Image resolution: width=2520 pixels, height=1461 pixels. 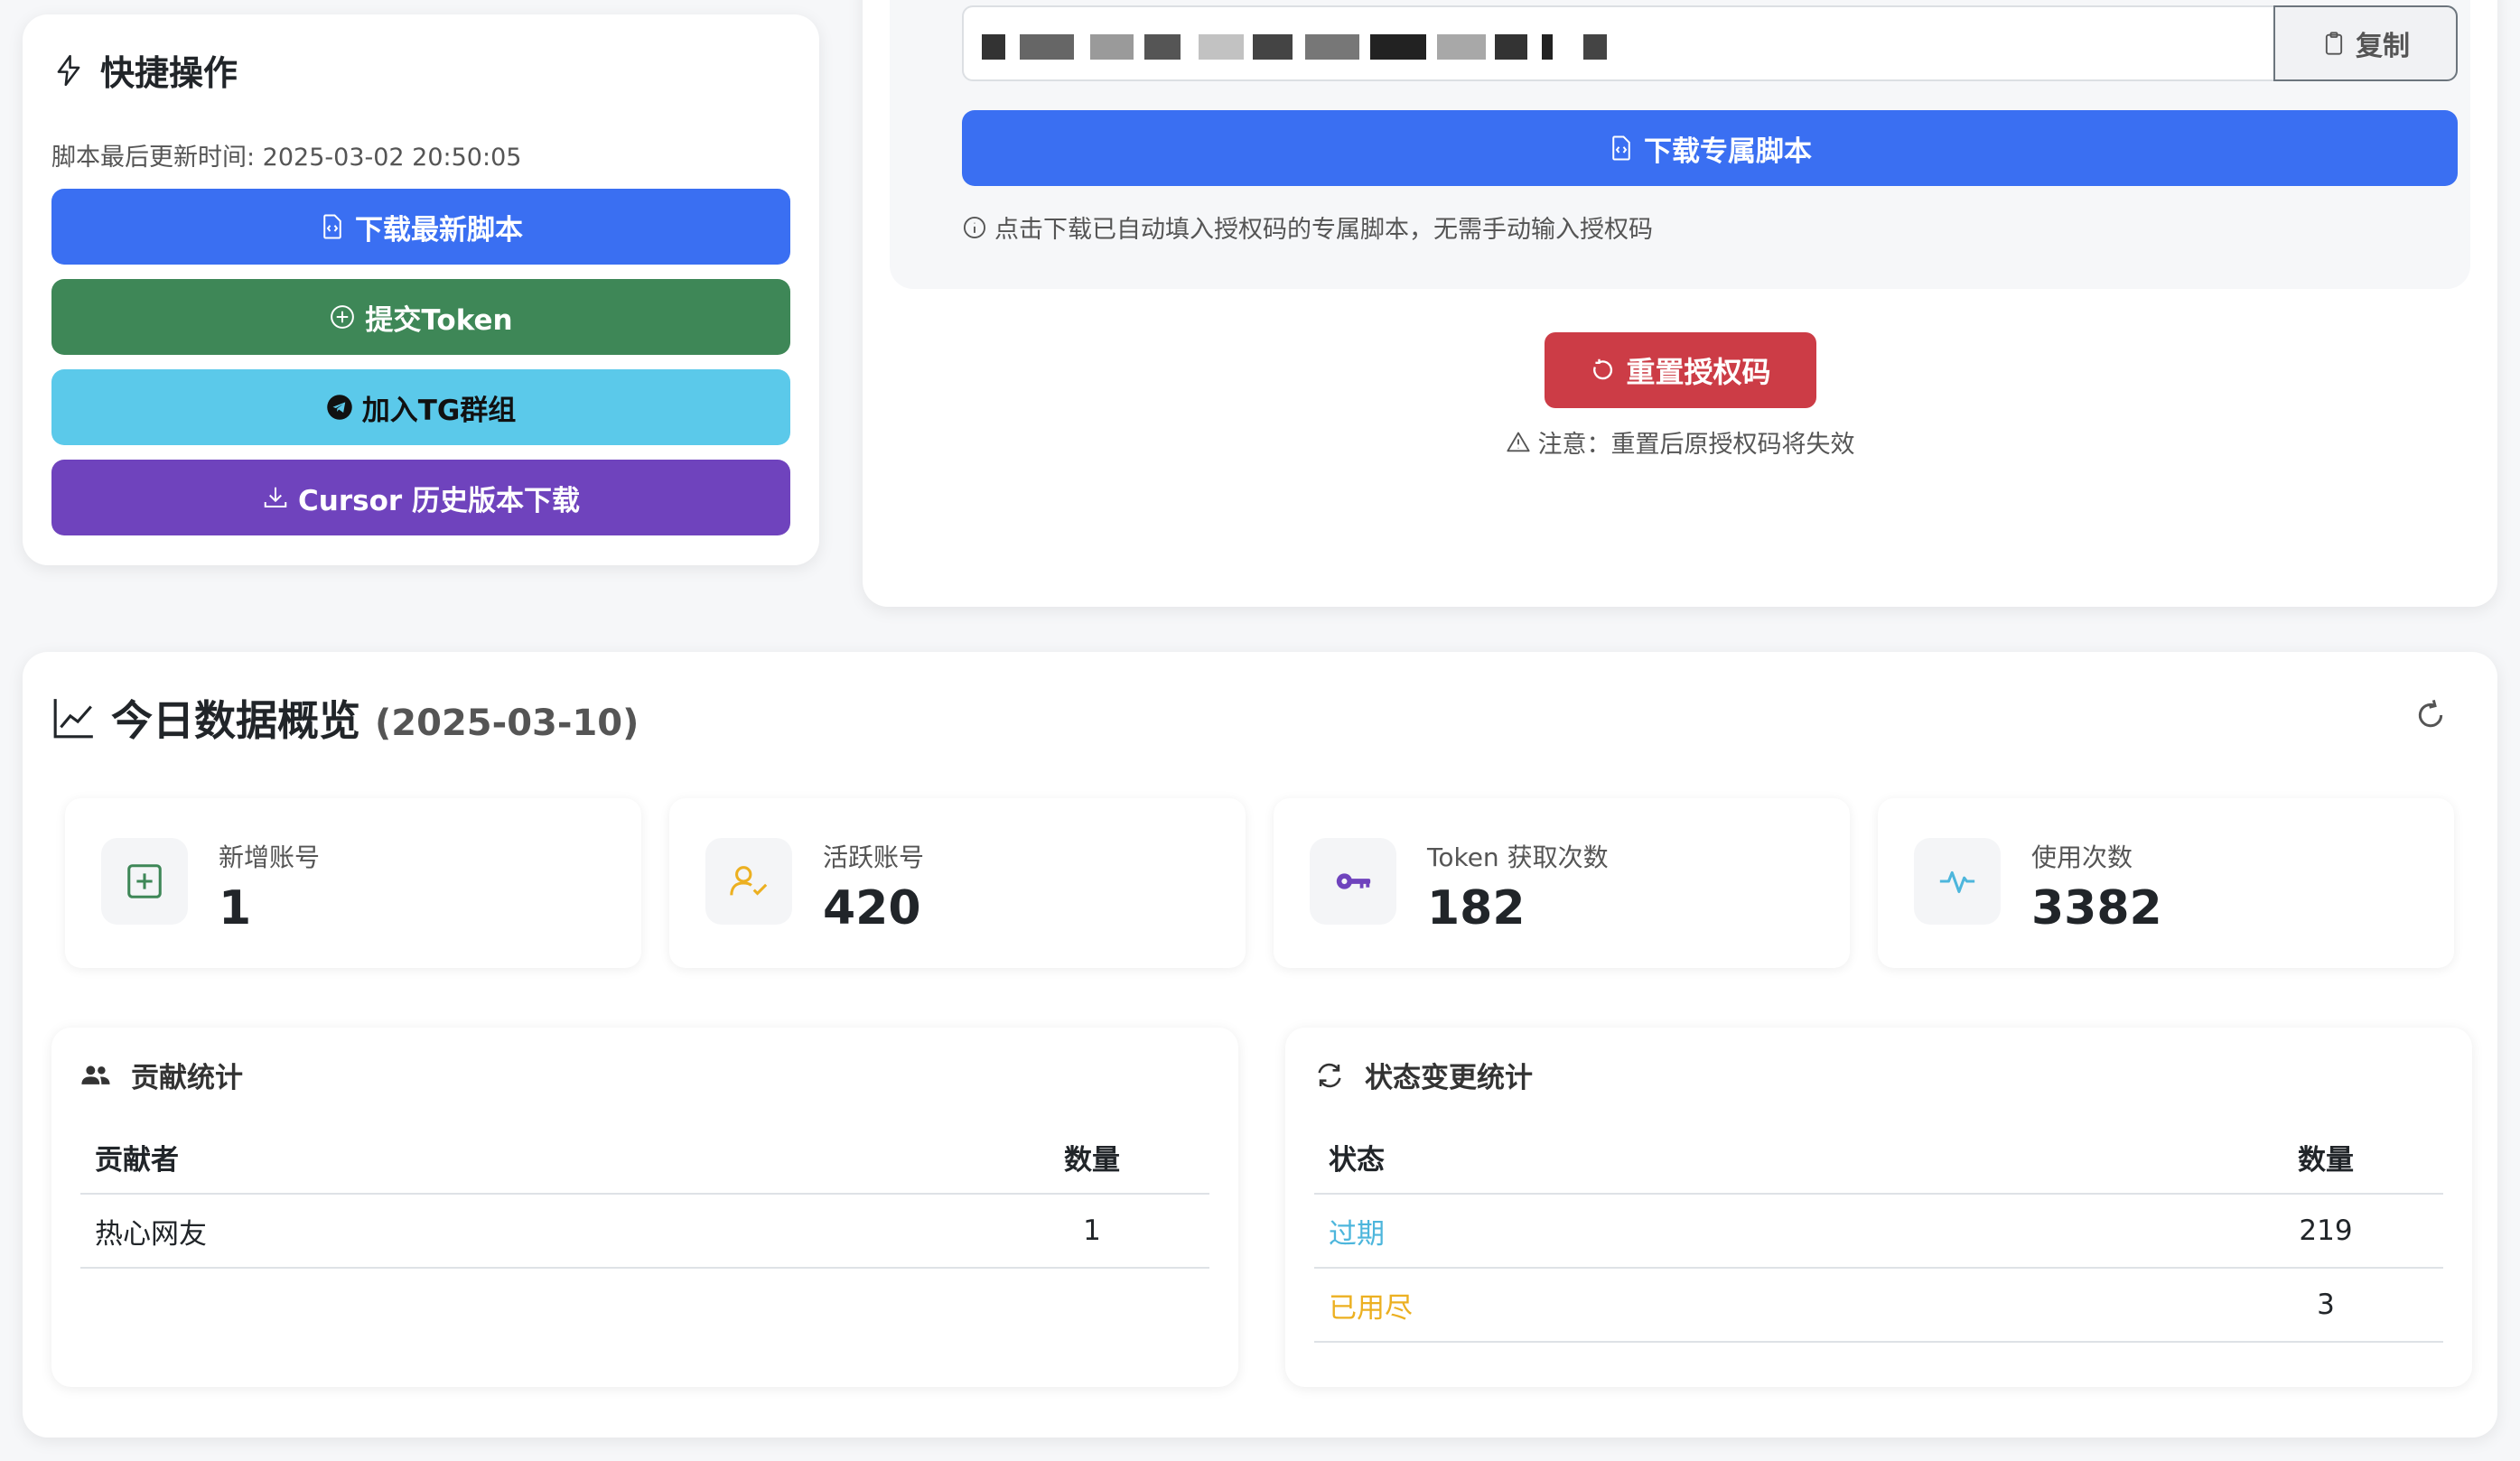 I want to click on lightning-icon, so click(x=68, y=70).